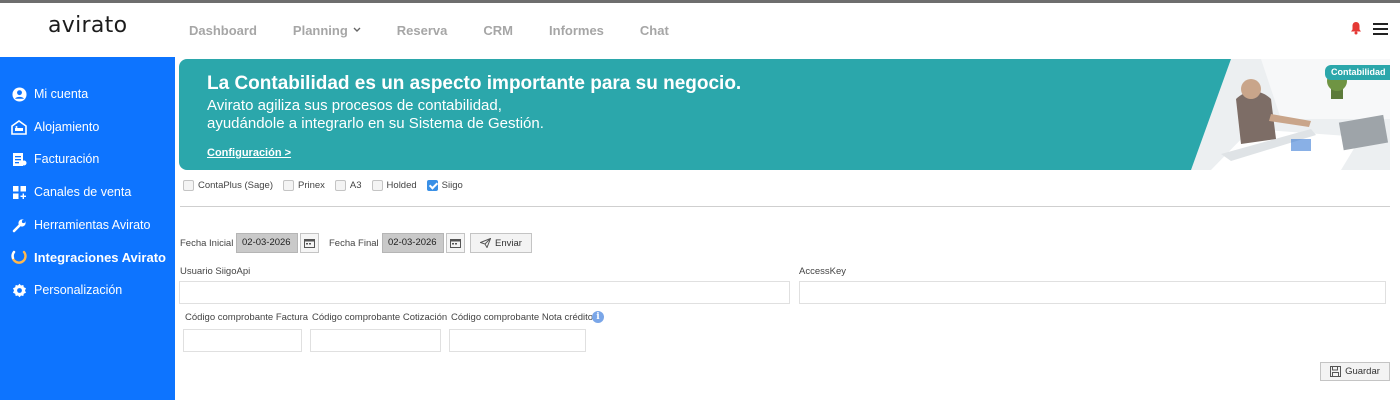  Describe the element at coordinates (486, 243) in the screenshot. I see `send-icon` at that location.